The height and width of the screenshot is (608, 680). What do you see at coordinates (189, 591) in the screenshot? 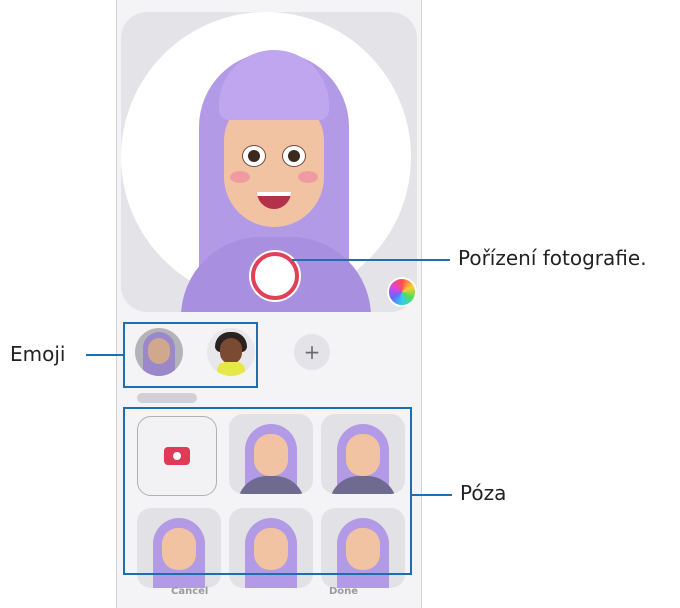
I see `cancel-button: Cancel` at bounding box center [189, 591].